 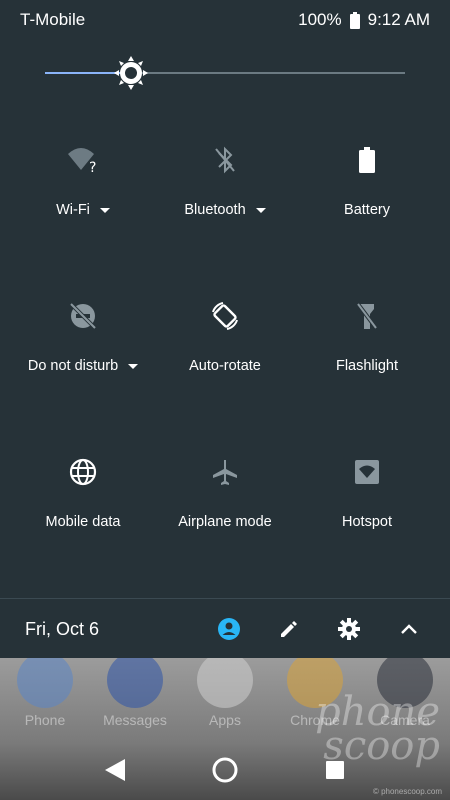 What do you see at coordinates (398, 19) in the screenshot?
I see `clock: 9:12 AM` at bounding box center [398, 19].